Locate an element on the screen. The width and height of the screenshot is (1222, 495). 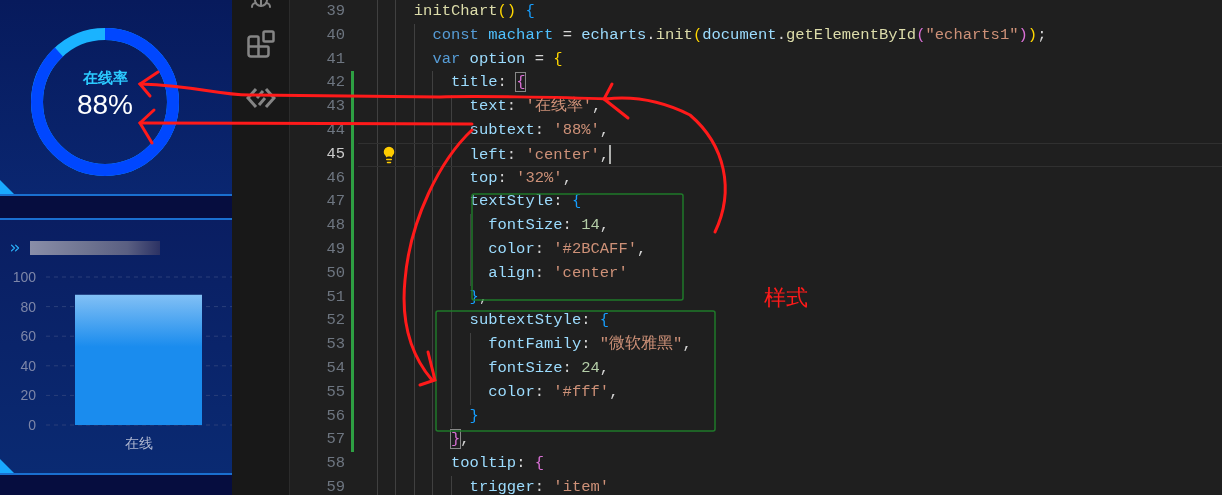
gauge-title: 在线率 is located at coordinates (105, 78).